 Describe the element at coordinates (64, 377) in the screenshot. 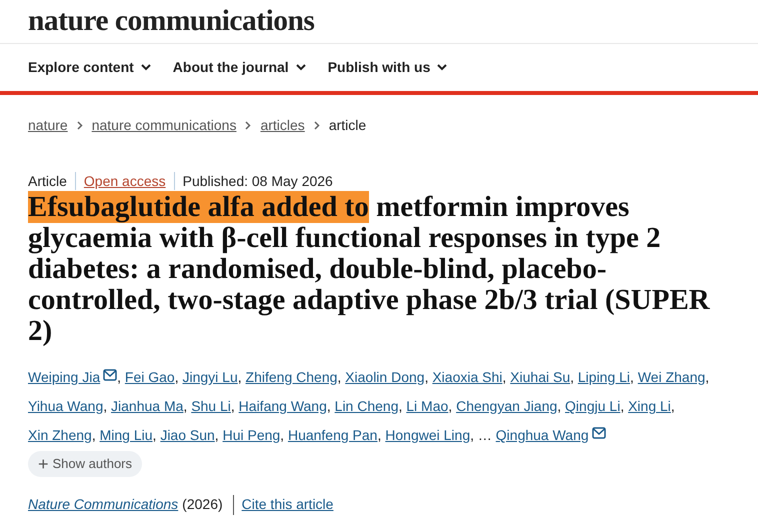

I see `author-link: Weiping Jia` at that location.